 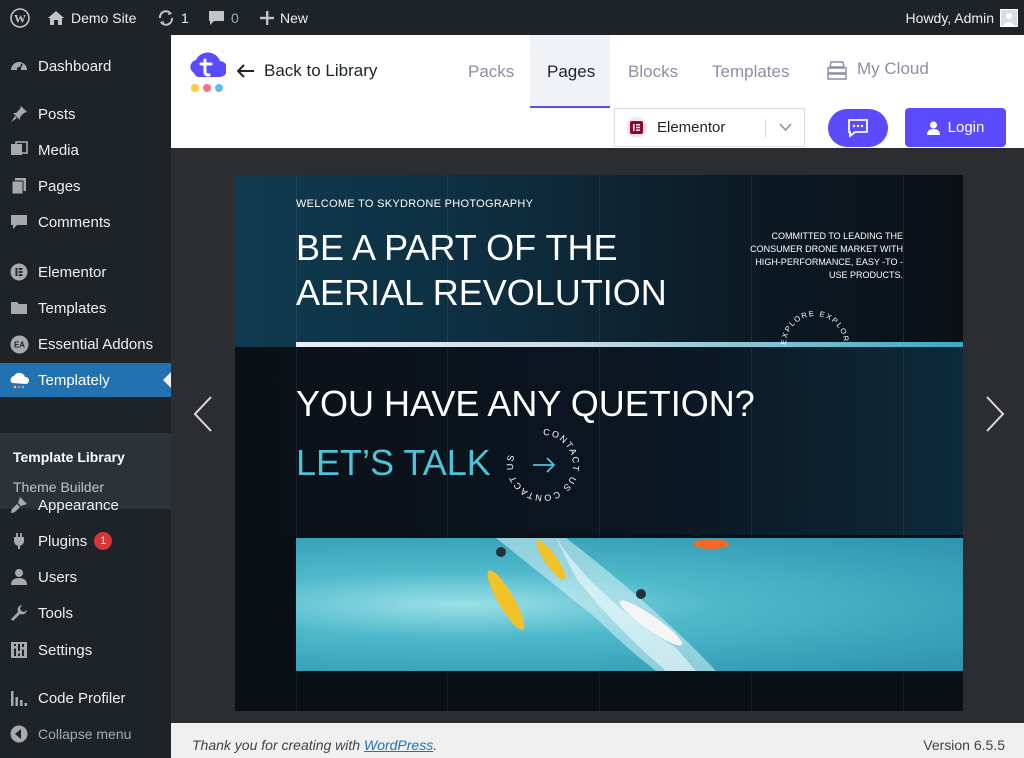 What do you see at coordinates (653, 72) in the screenshot?
I see `tab-blocks: Blocks` at bounding box center [653, 72].